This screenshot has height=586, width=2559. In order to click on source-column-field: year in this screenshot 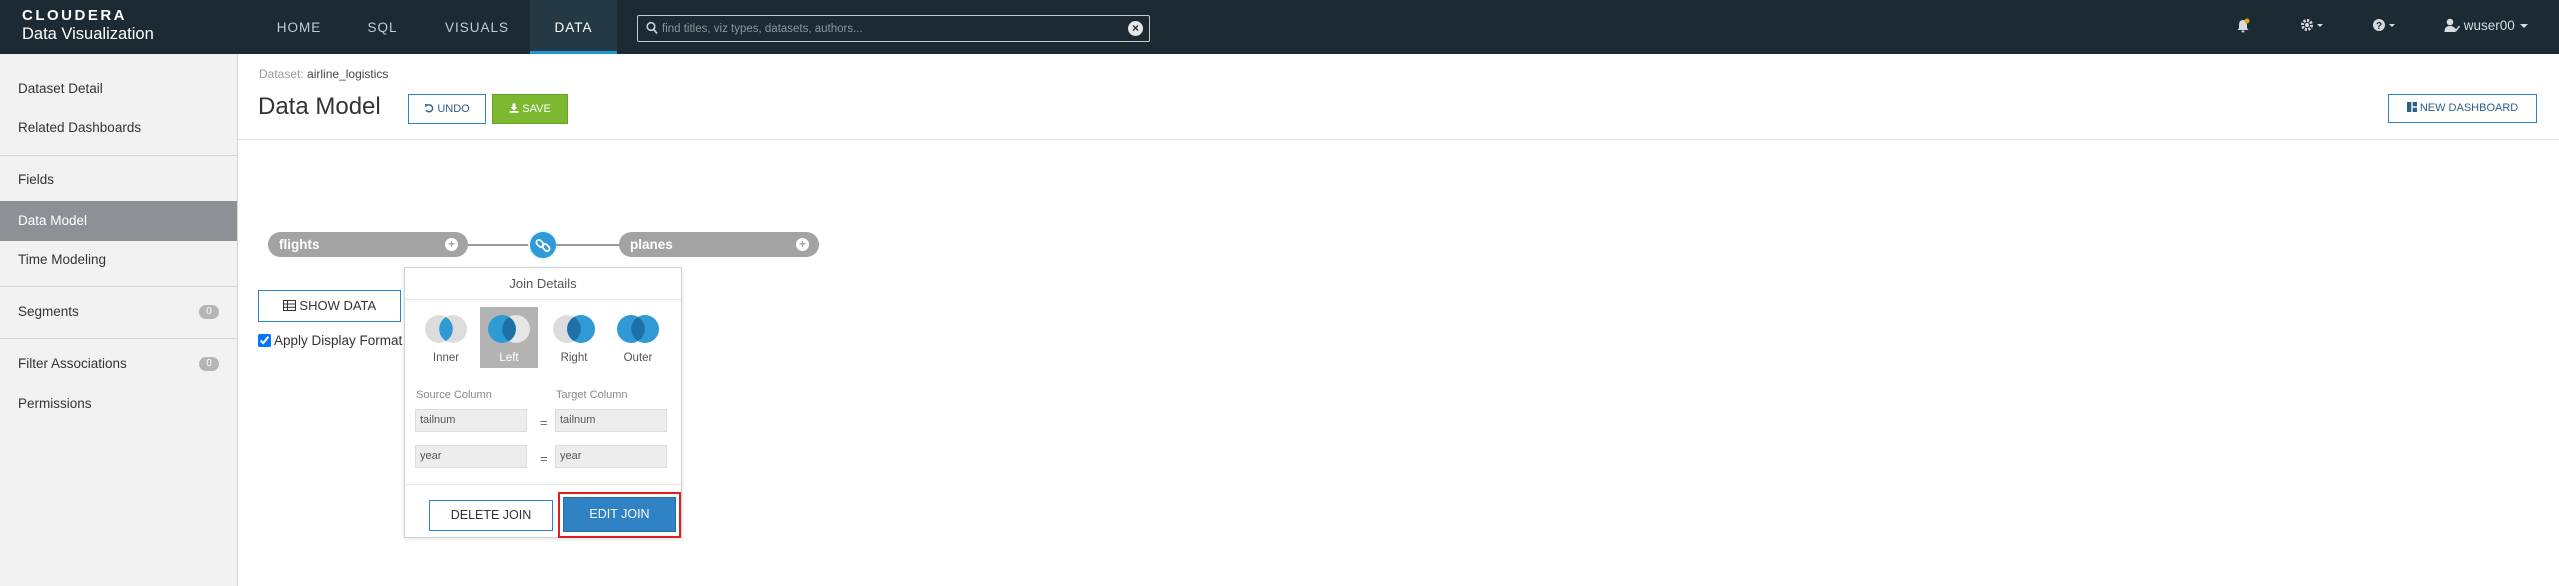, I will do `click(471, 456)`.